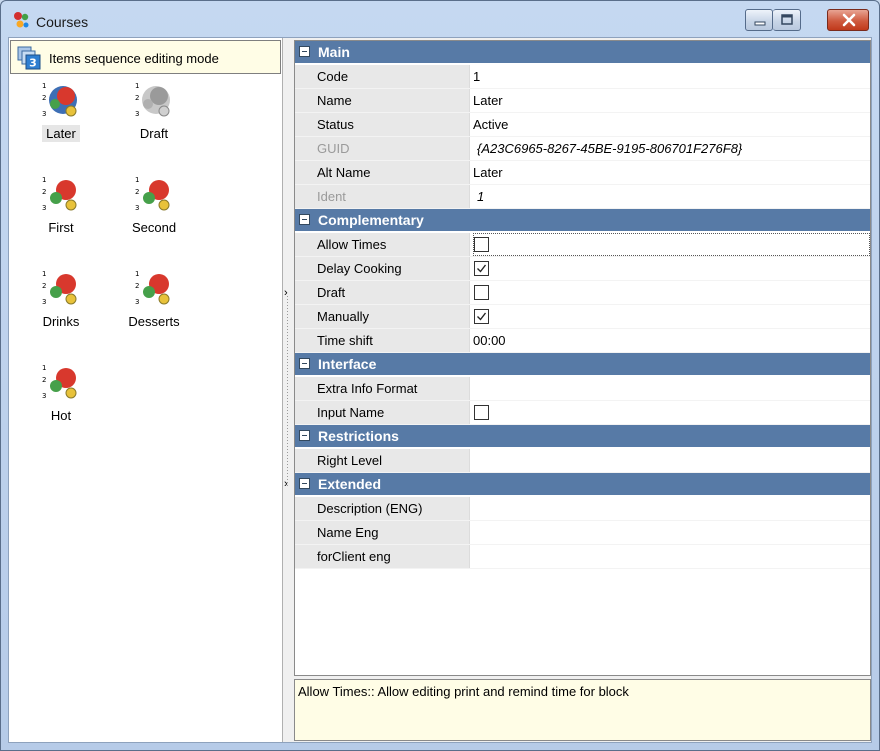 This screenshot has width=880, height=751. Describe the element at coordinates (671, 412) in the screenshot. I see `input-name-cell` at that location.